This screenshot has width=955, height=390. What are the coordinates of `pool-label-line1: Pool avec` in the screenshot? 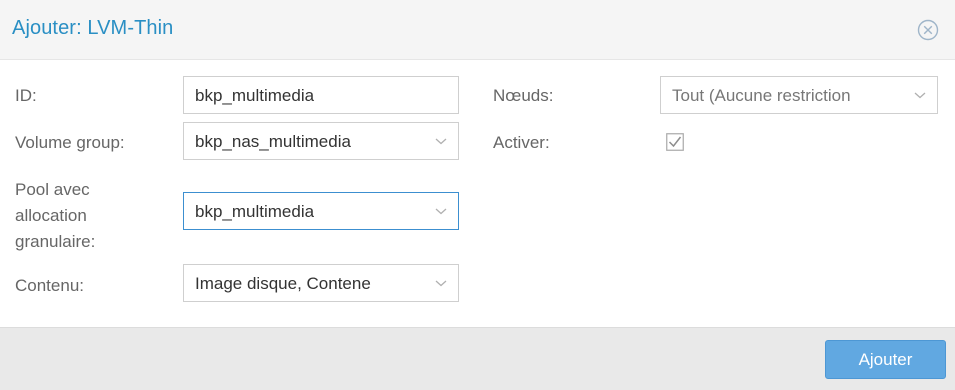 It's located at (52, 189).